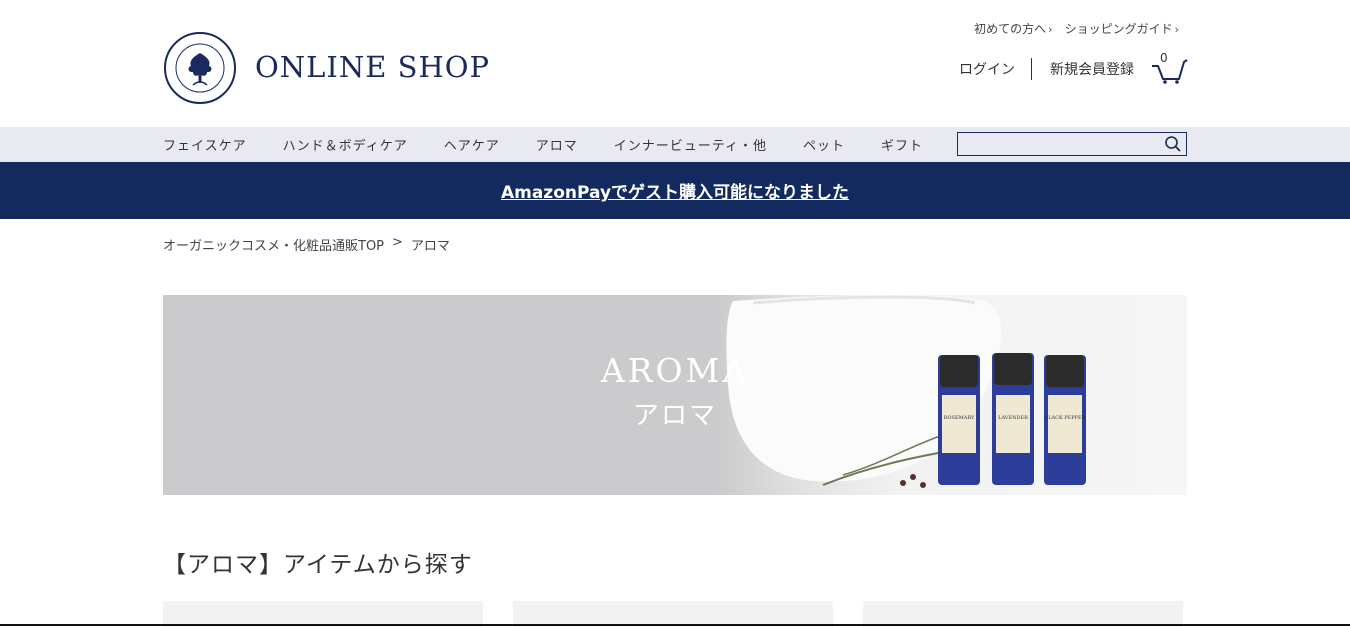 Image resolution: width=1350 pixels, height=627 pixels. I want to click on first-time-link: 初めての方へ ›, so click(1013, 28).